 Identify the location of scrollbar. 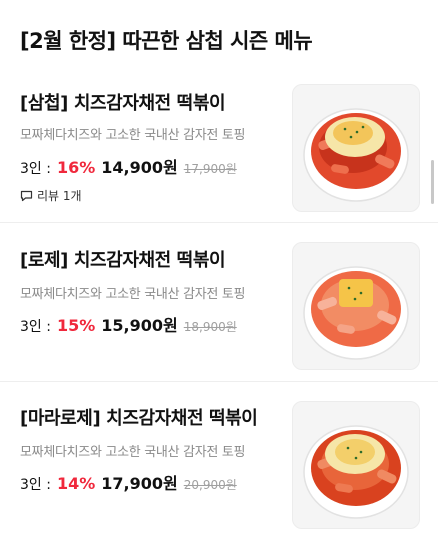
(432, 182).